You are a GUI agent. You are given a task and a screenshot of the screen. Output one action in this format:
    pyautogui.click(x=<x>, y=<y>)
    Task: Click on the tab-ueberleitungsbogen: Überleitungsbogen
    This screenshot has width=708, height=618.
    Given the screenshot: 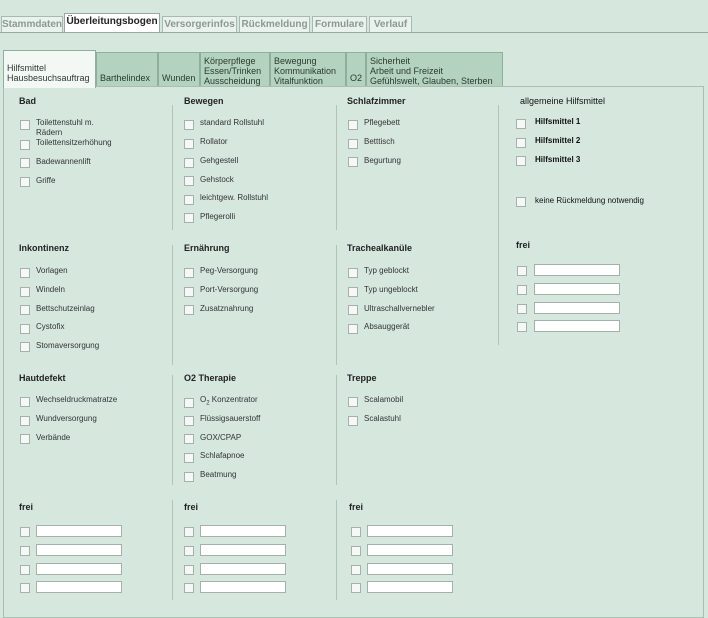 What is the action you would take?
    pyautogui.click(x=112, y=23)
    